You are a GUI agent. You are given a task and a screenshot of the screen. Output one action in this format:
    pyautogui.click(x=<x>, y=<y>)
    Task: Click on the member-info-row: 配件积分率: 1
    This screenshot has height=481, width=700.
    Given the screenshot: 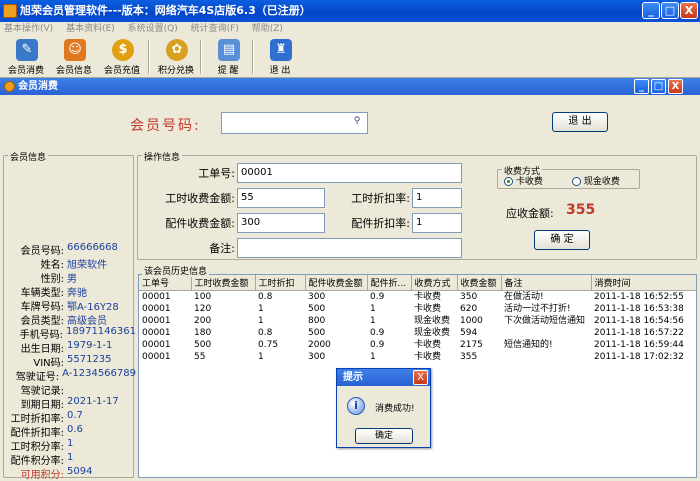 What is the action you would take?
    pyautogui.click(x=68, y=459)
    